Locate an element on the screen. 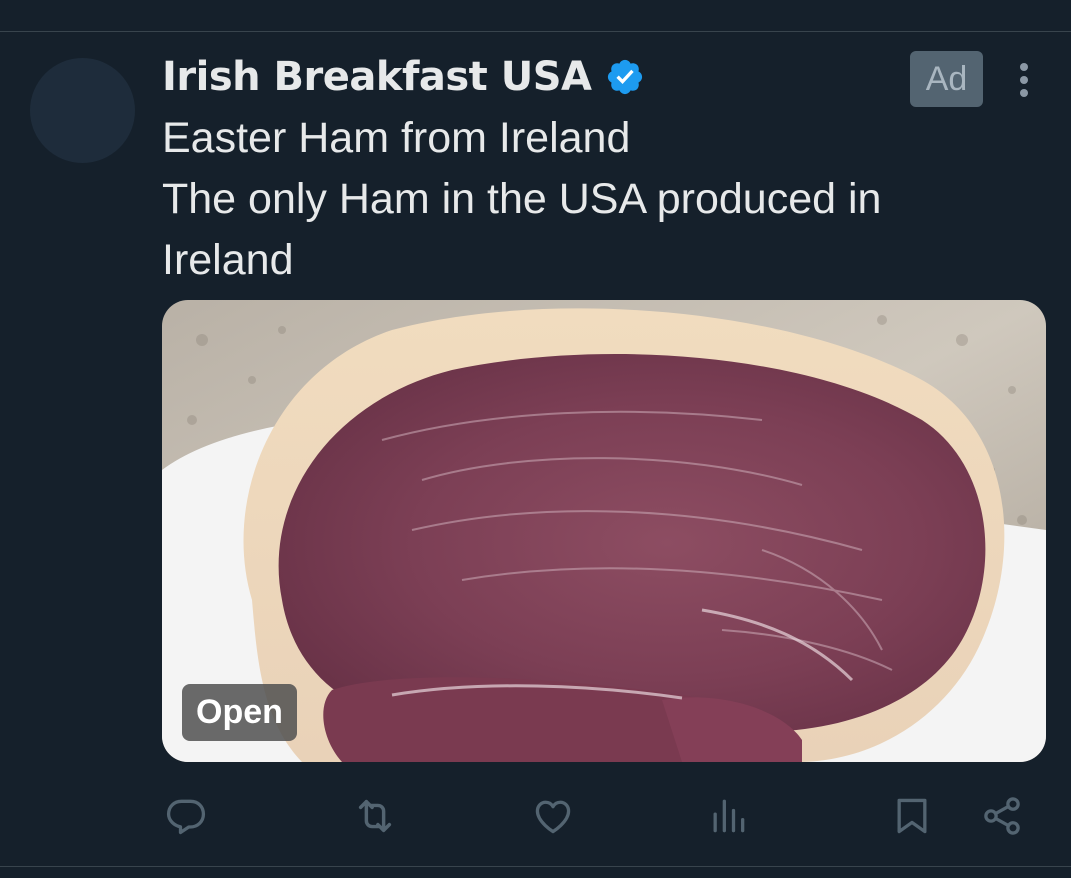 This screenshot has height=878, width=1071. bookmark-icon is located at coordinates (912, 816).